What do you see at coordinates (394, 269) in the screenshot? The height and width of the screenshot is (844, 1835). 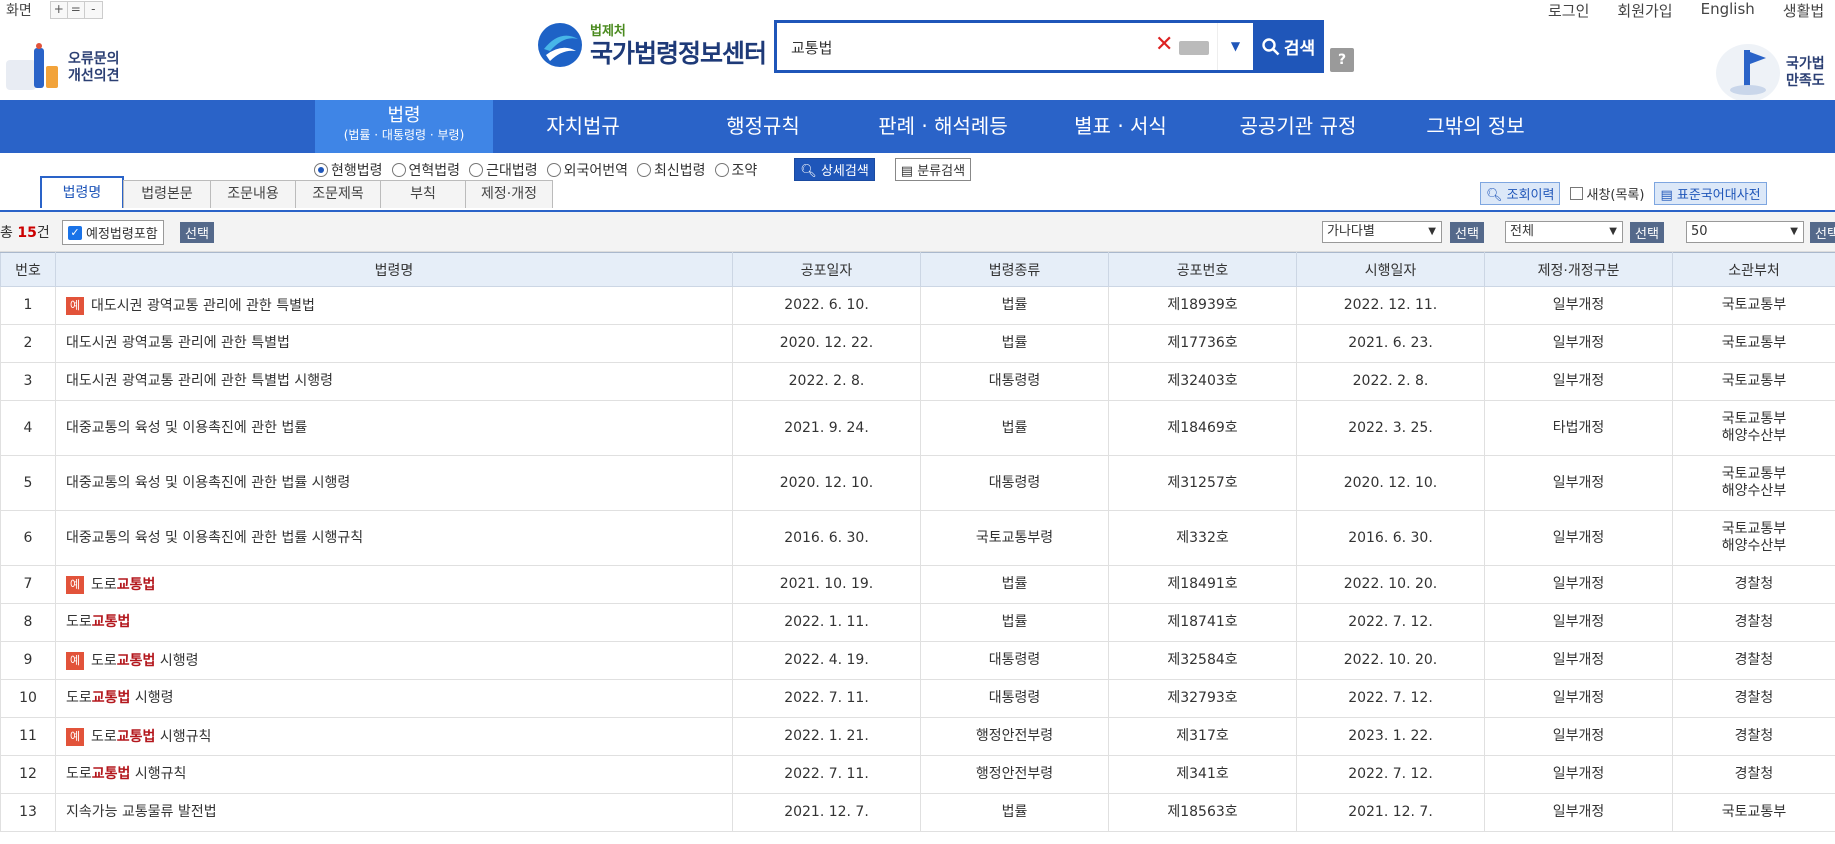 I see `col-law-name: 법령명` at bounding box center [394, 269].